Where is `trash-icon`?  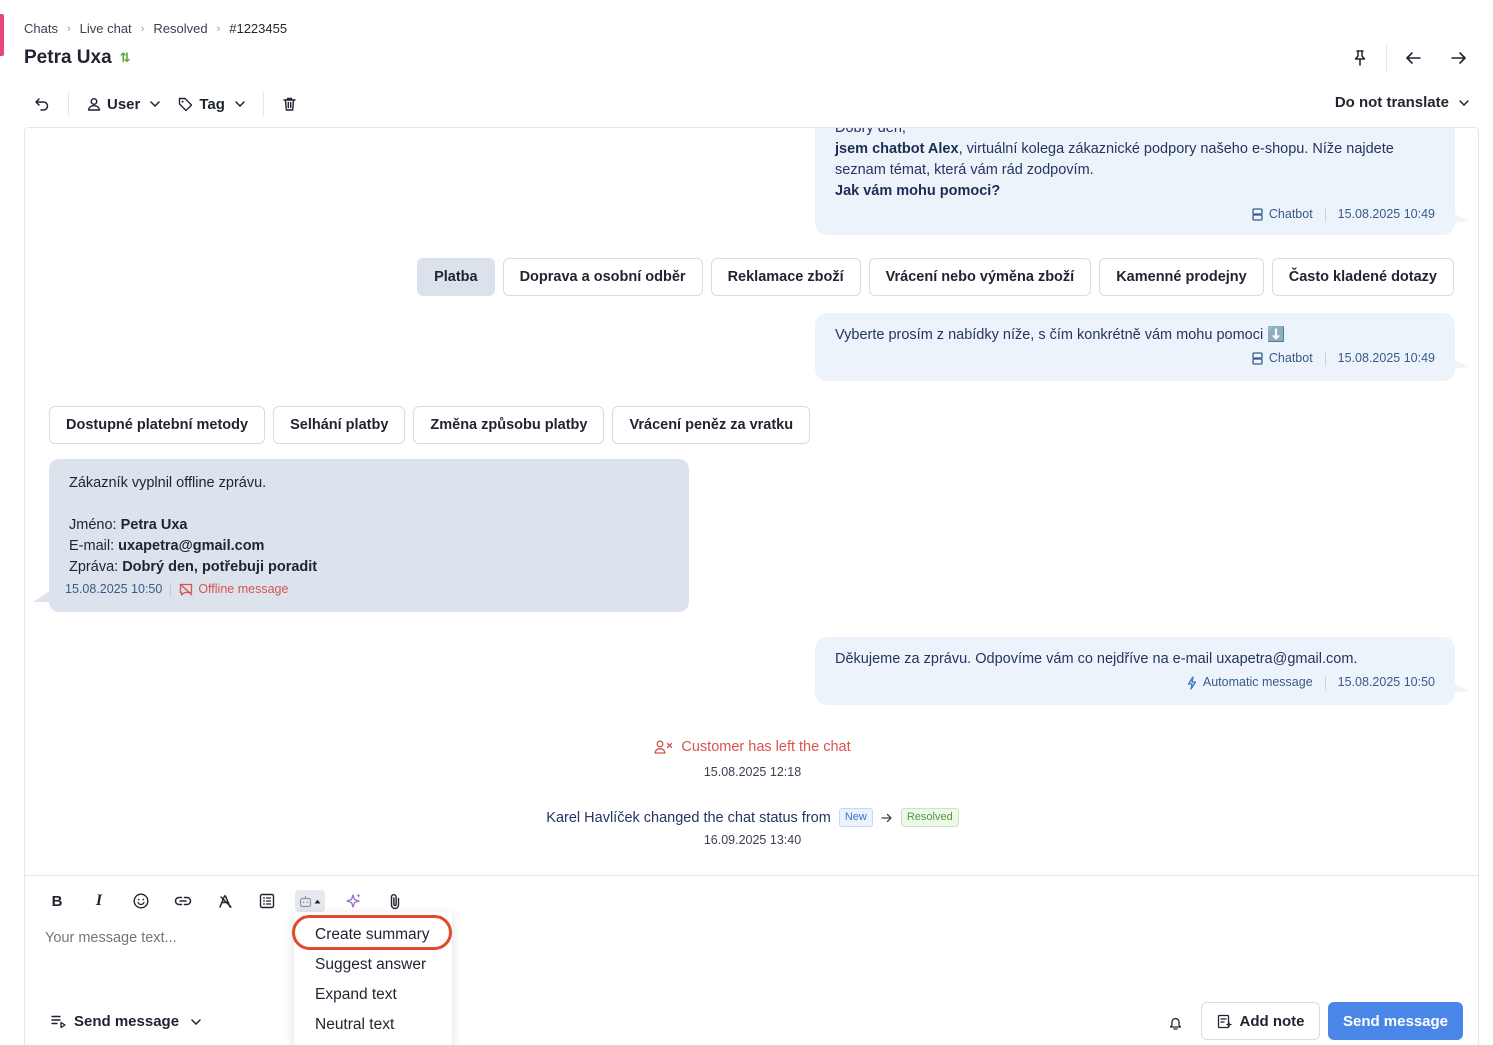
trash-icon is located at coordinates (290, 104).